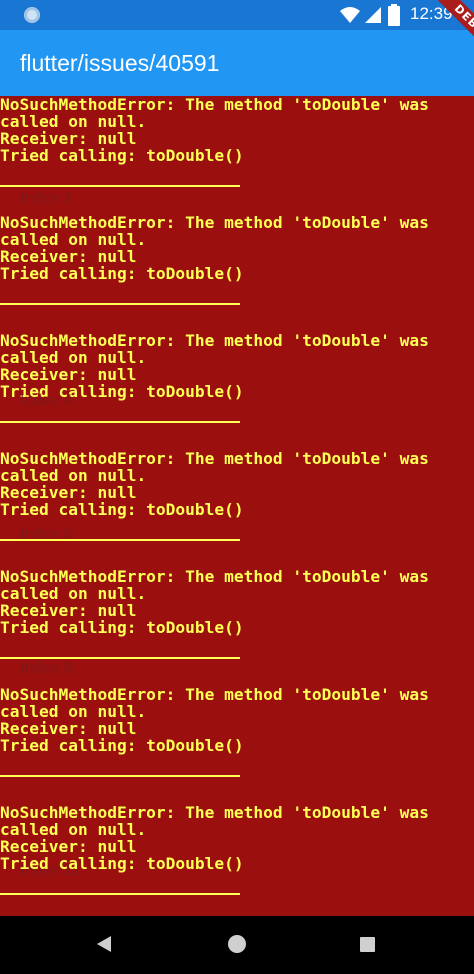 Image resolution: width=474 pixels, height=974 pixels. I want to click on index-label: Index 1, so click(46, 198).